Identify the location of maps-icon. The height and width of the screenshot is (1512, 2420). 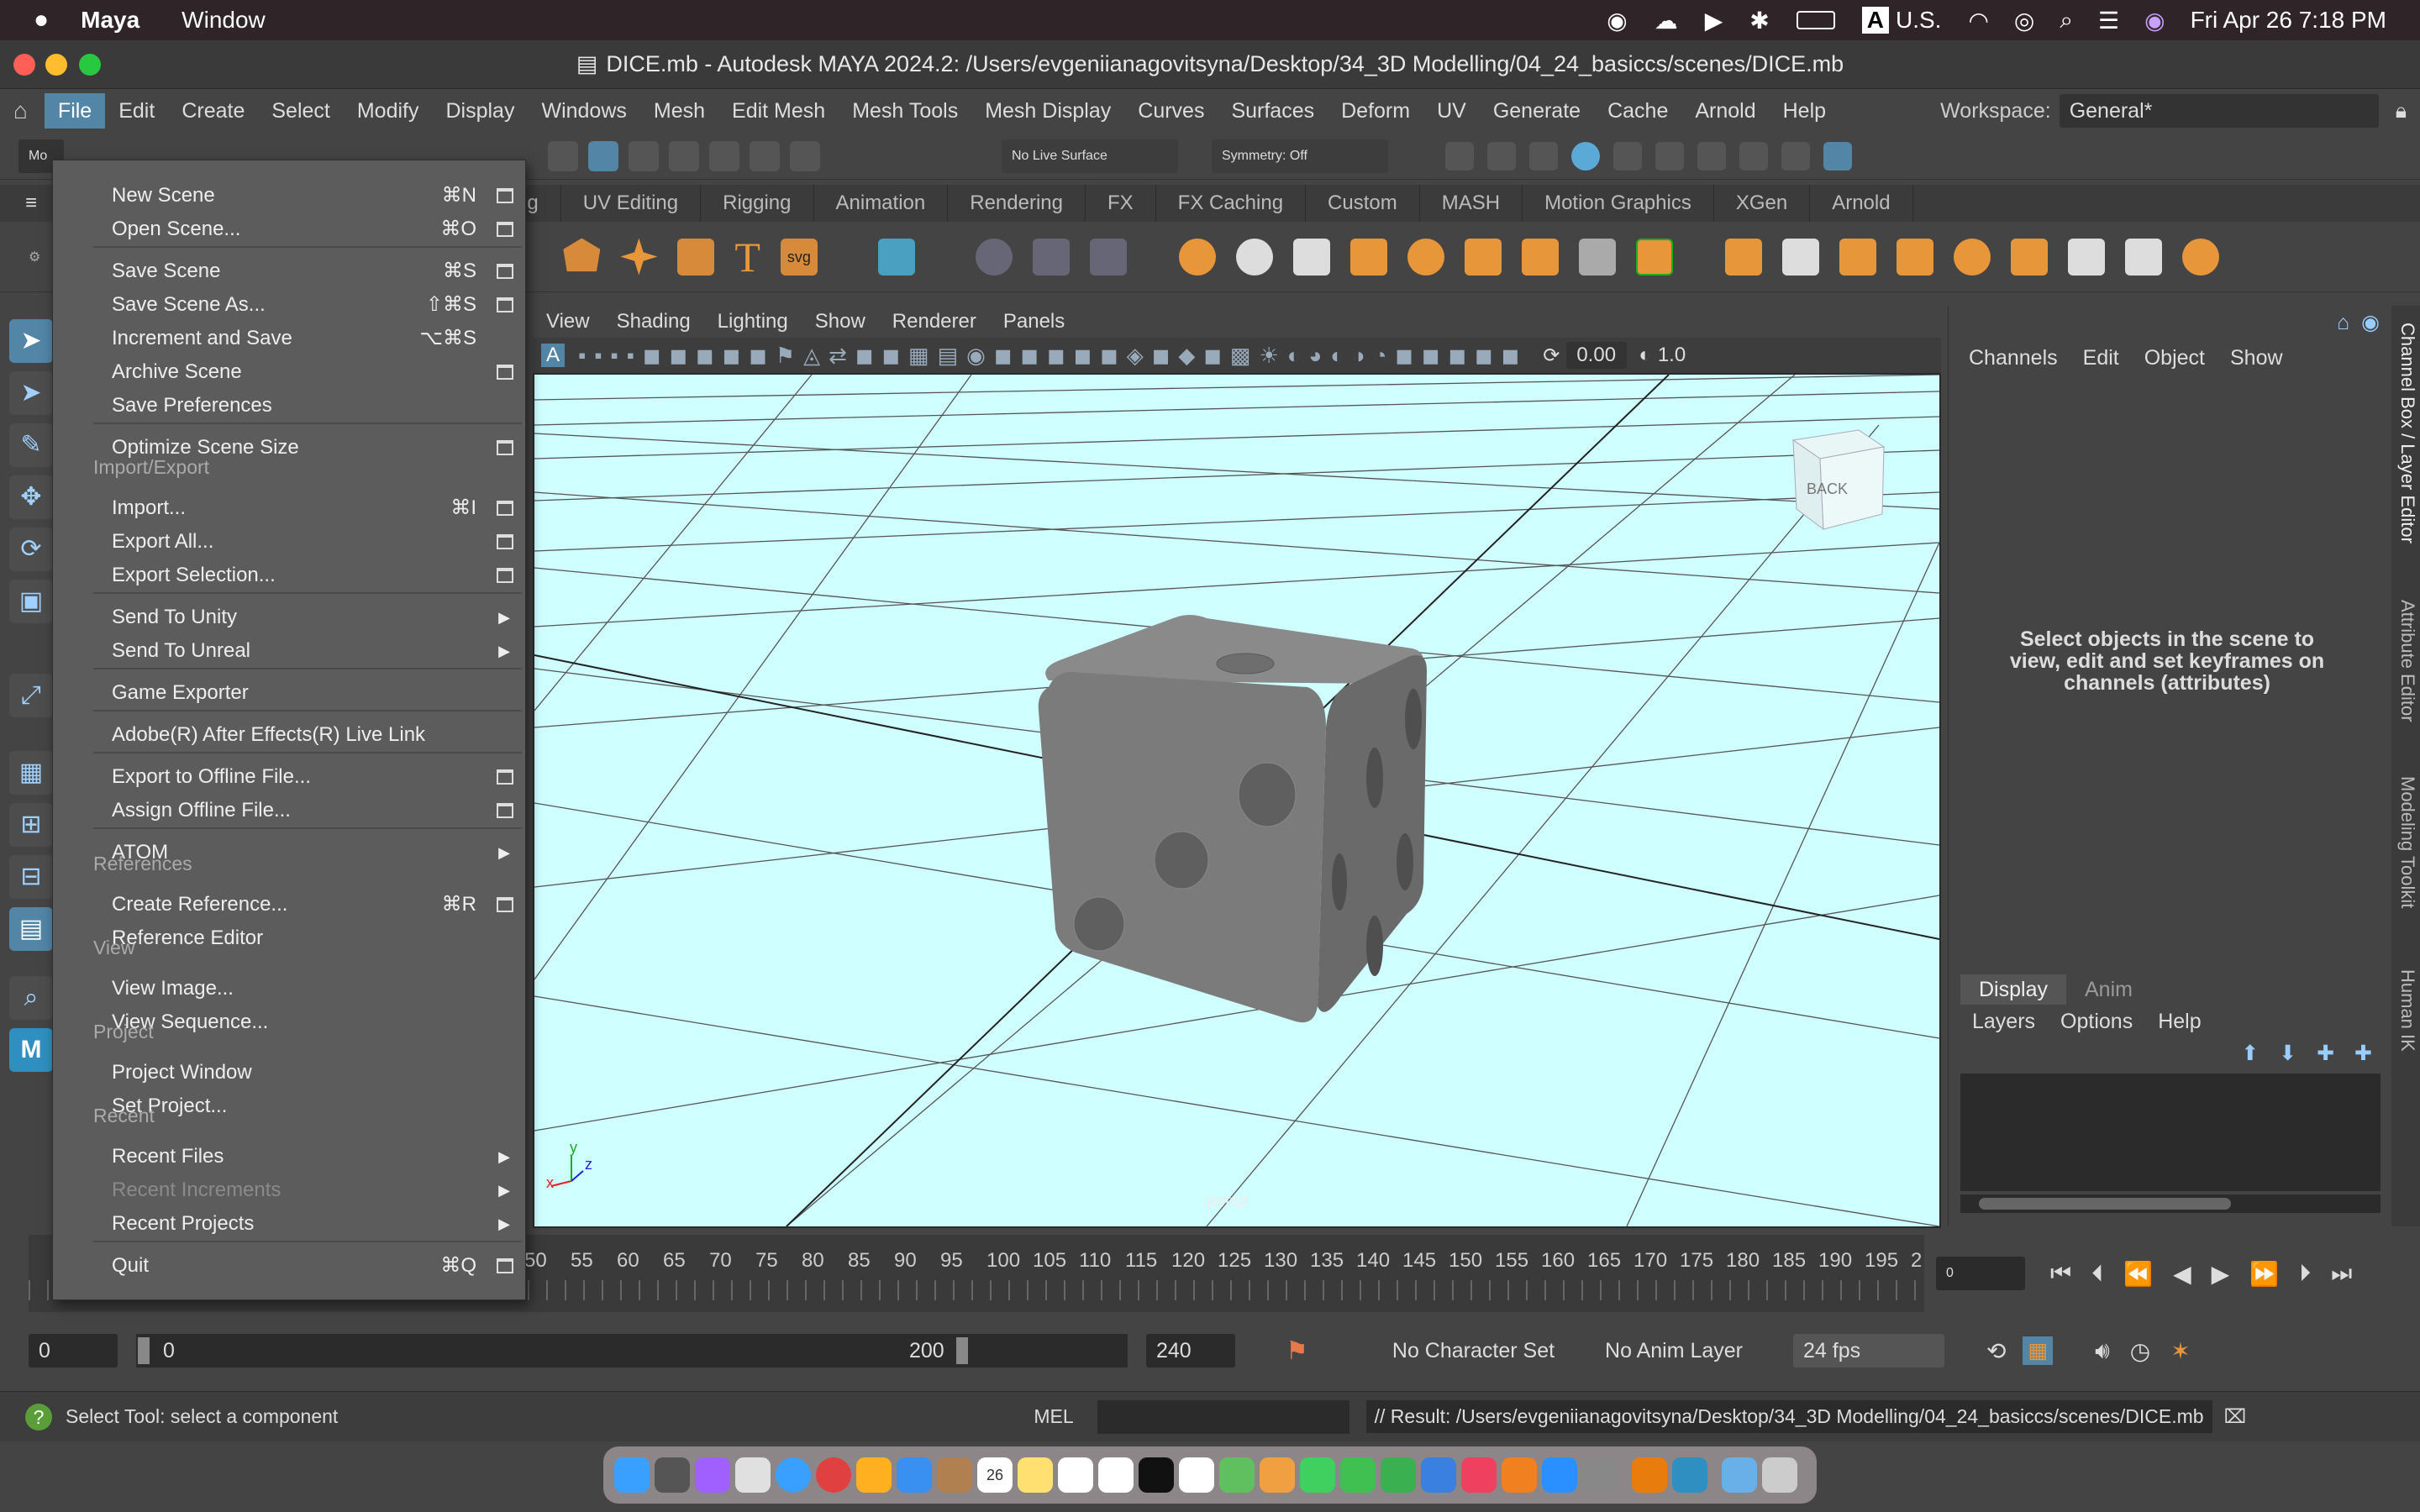
(1237, 1475).